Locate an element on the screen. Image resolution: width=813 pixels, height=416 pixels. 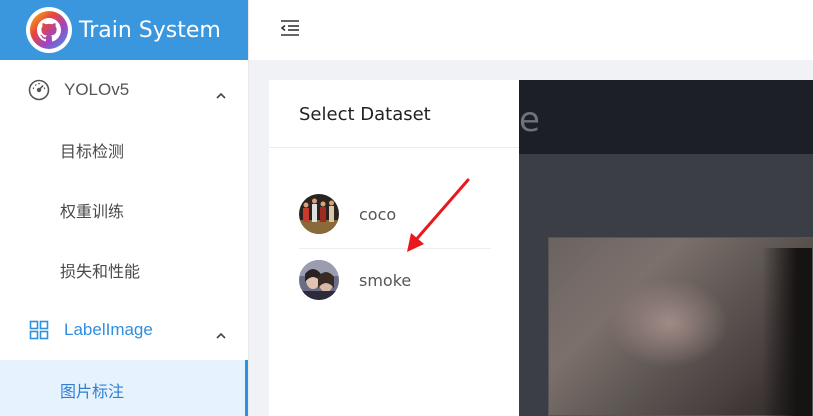
github-octocat-logo-icon is located at coordinates (49, 30).